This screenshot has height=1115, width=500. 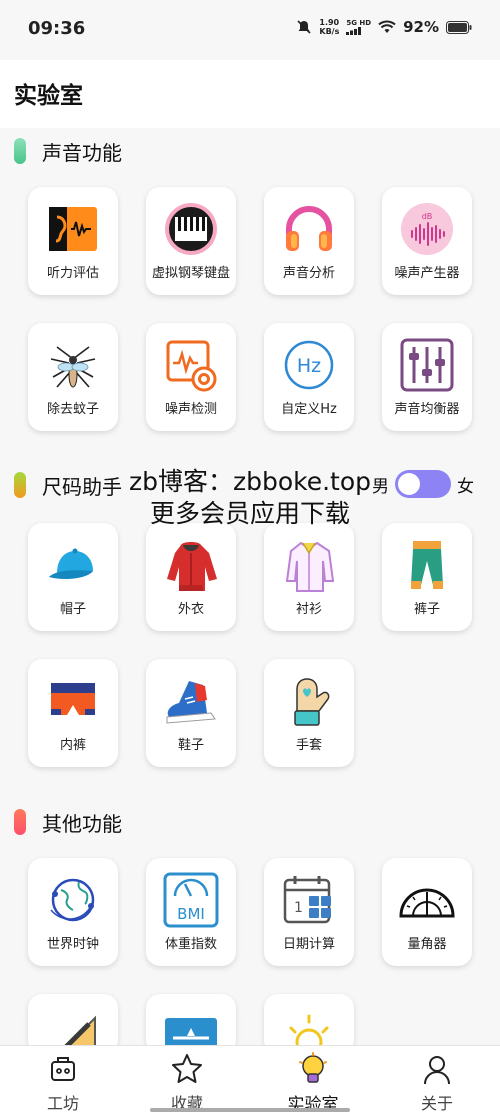 I want to click on tile-custom-hz: Hz 自定义Hz, so click(x=309, y=377).